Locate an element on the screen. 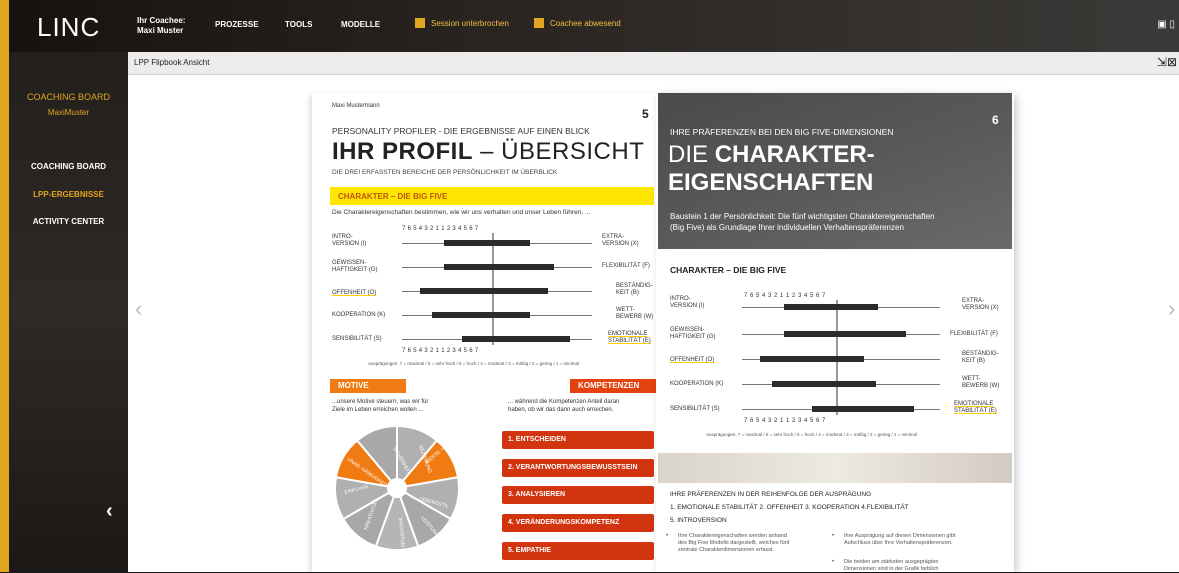  page-title-b: CHARAKTER- is located at coordinates (794, 154).